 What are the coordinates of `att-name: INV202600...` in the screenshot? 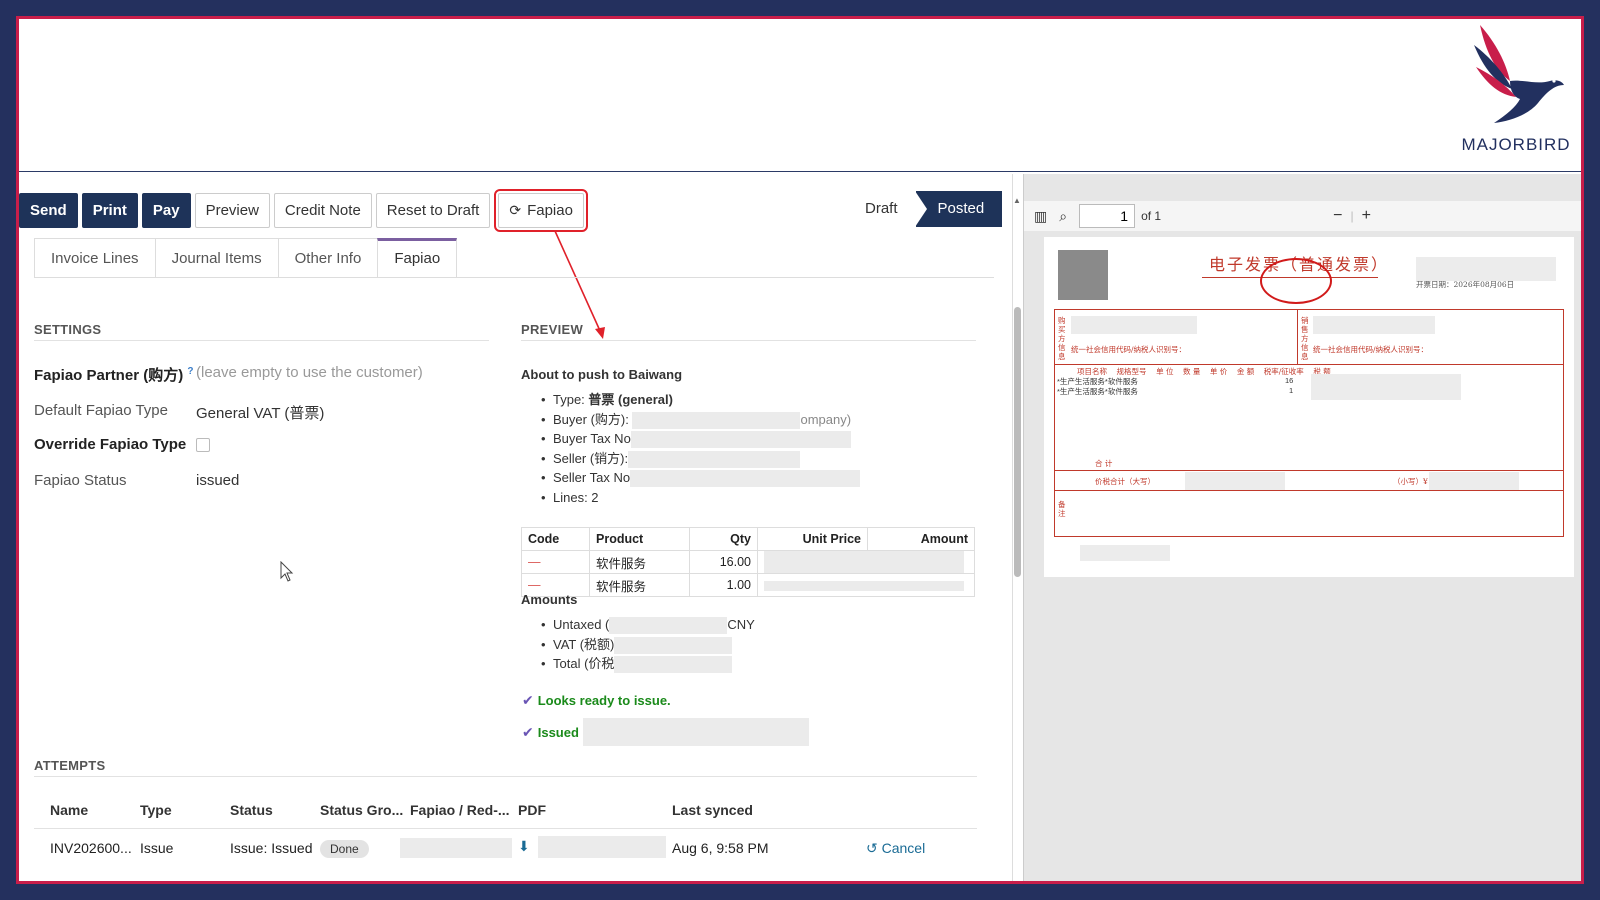 It's located at (91, 848).